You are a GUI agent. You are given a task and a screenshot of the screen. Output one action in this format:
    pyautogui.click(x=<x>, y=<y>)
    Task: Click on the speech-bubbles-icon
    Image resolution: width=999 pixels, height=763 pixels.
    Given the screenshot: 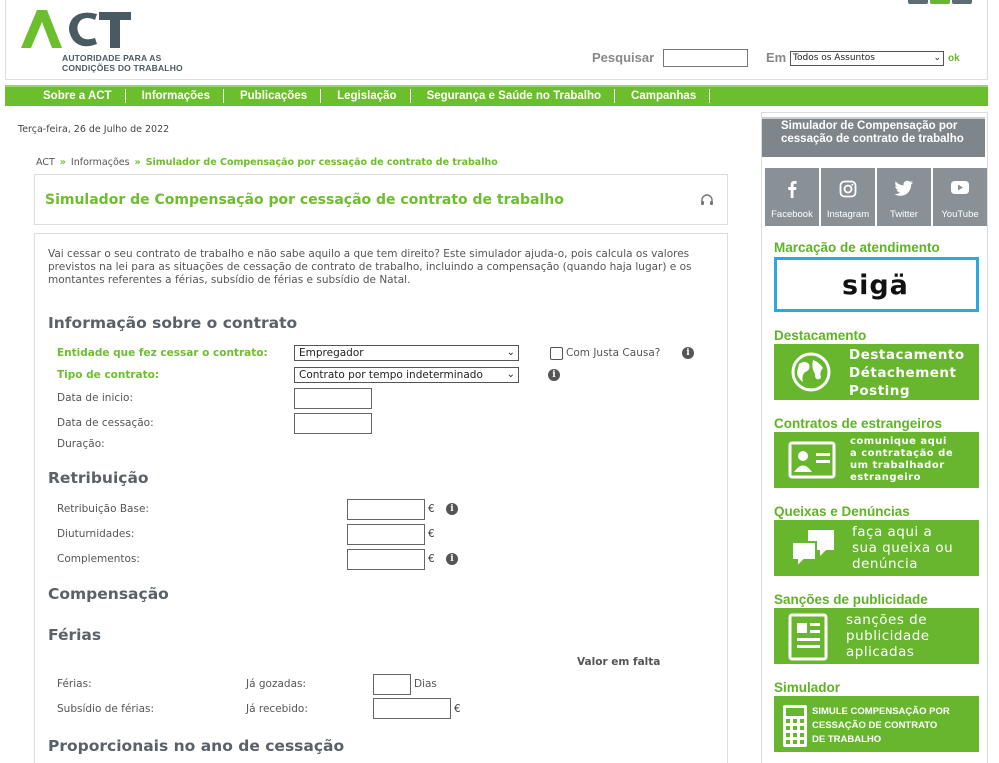 What is the action you would take?
    pyautogui.click(x=812, y=550)
    